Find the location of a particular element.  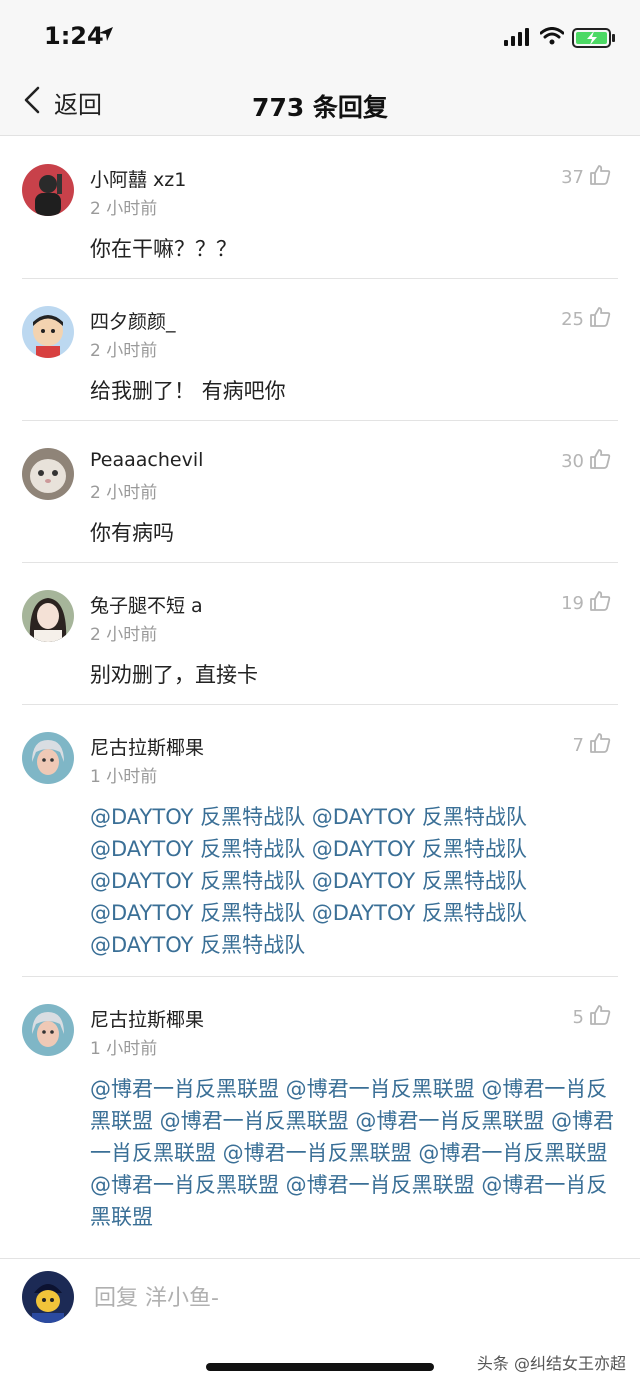

reply-item: 小阿囍 xz1 2 小时前 37 你在干嘛？？？ is located at coordinates (320, 208).